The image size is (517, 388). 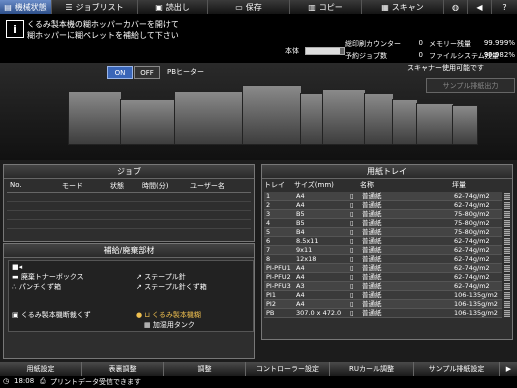 What do you see at coordinates (268, 259) in the screenshot?
I see `tray-cell-id: 8` at bounding box center [268, 259].